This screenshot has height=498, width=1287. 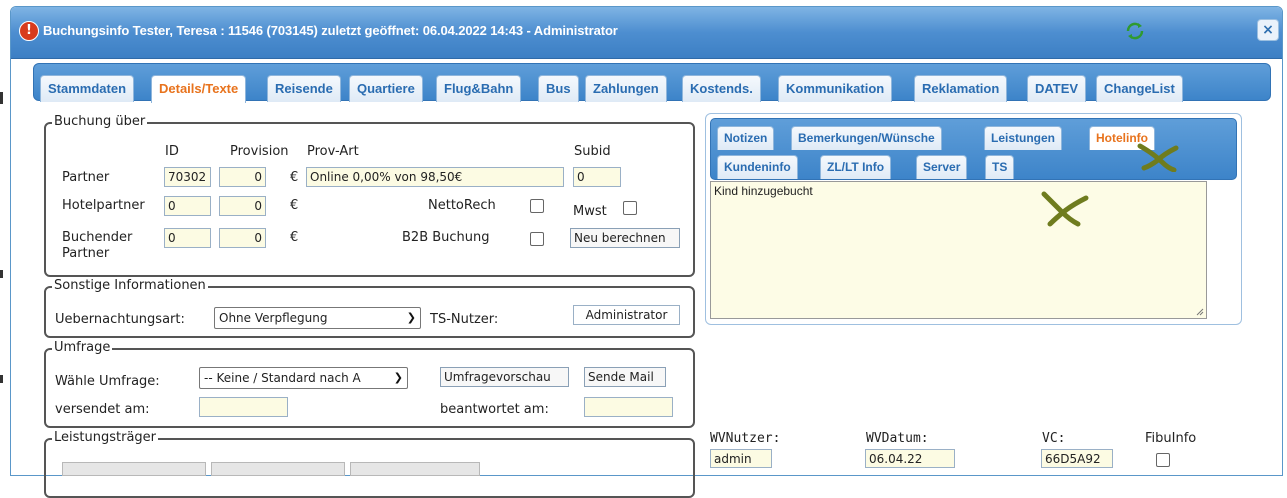 What do you see at coordinates (958, 250) in the screenshot?
I see `notes-textarea: Kind hinzugebucht` at bounding box center [958, 250].